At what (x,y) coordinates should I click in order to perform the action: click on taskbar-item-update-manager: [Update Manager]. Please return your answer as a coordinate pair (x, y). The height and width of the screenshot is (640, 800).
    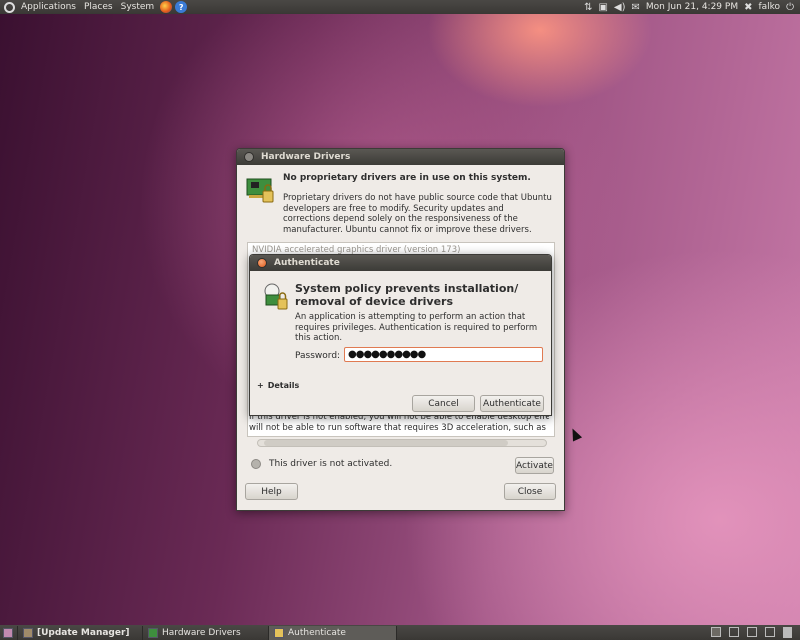
    Looking at the image, I should click on (80, 632).